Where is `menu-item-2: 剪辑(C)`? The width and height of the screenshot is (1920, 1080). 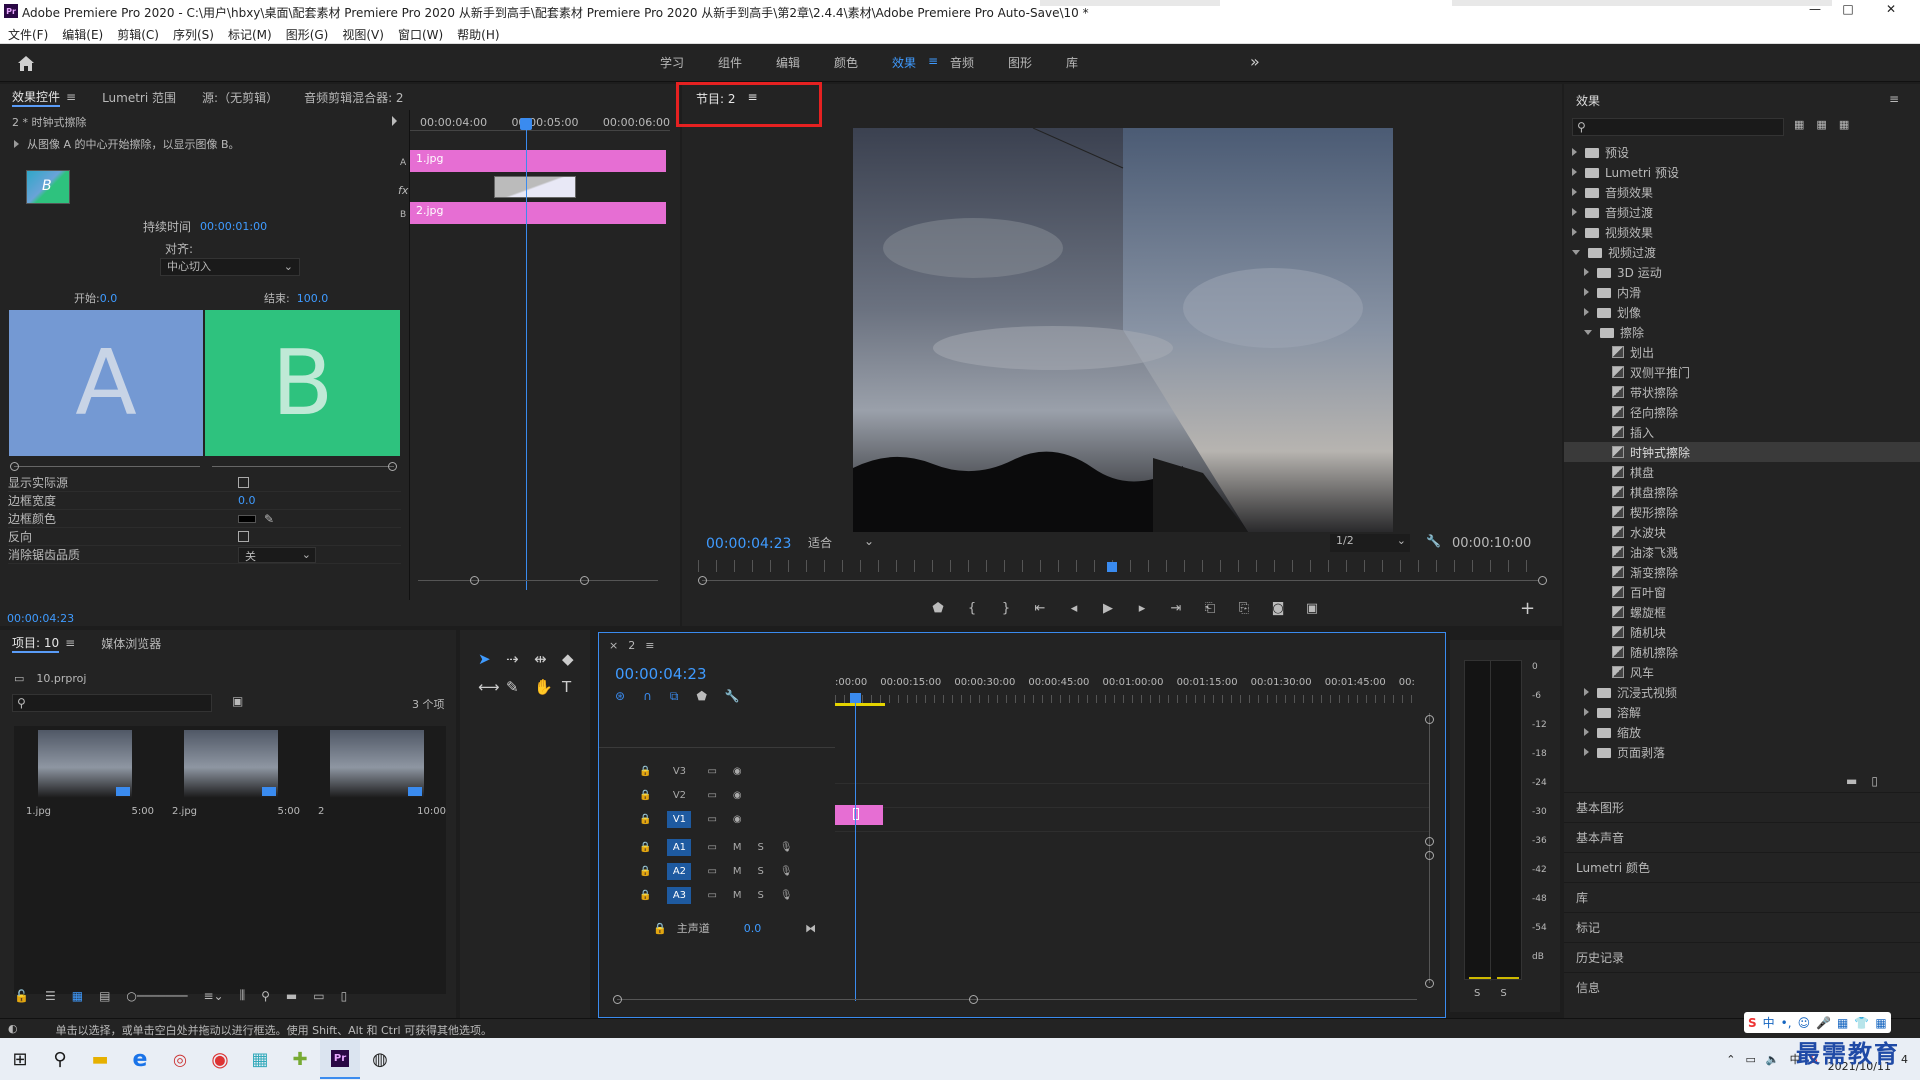 menu-item-2: 剪辑(C) is located at coordinates (138, 34).